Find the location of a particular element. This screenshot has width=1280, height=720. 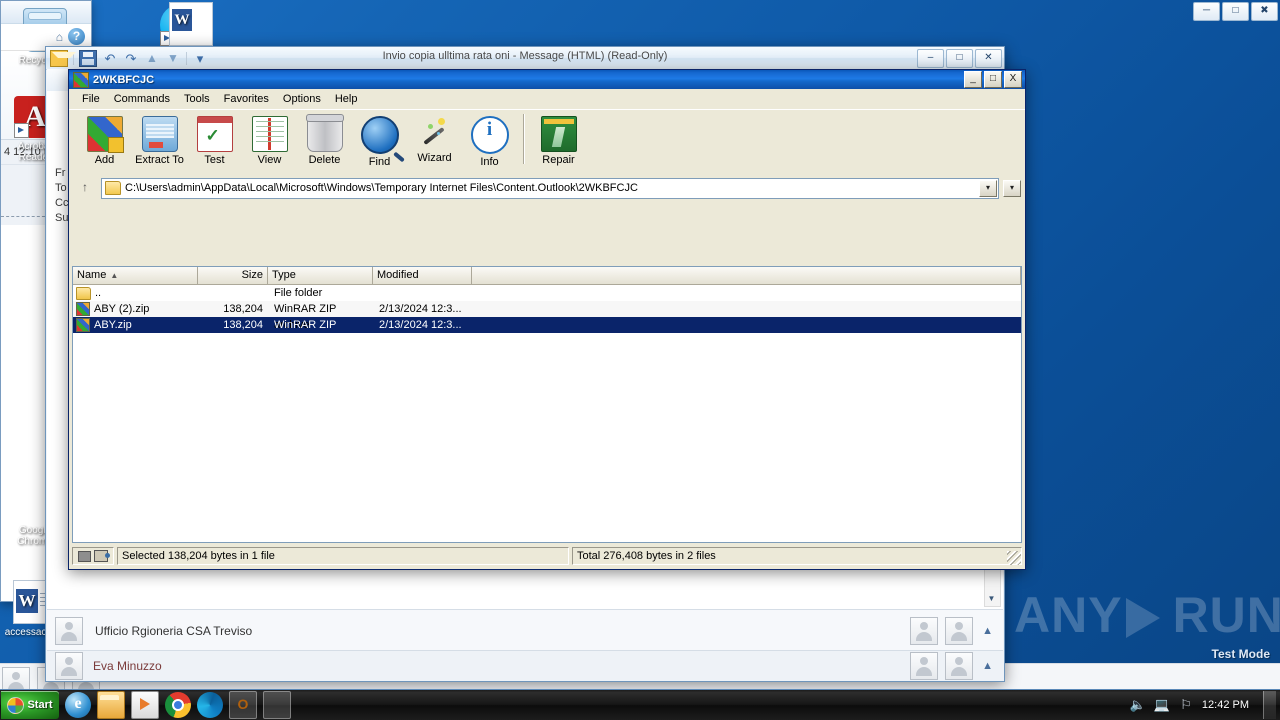

toolbar-button-label: Info is located at coordinates (489, 162).